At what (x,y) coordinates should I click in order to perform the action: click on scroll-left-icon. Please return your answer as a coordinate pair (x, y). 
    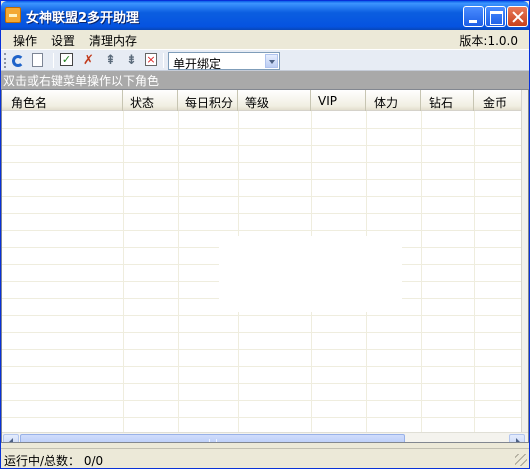
    Looking at the image, I should click on (11, 438).